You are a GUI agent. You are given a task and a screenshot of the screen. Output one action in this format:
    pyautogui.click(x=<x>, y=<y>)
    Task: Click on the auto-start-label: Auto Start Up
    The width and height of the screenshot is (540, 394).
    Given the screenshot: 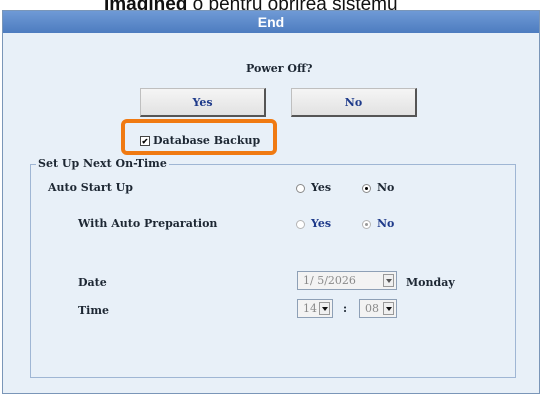 What is the action you would take?
    pyautogui.click(x=90, y=187)
    